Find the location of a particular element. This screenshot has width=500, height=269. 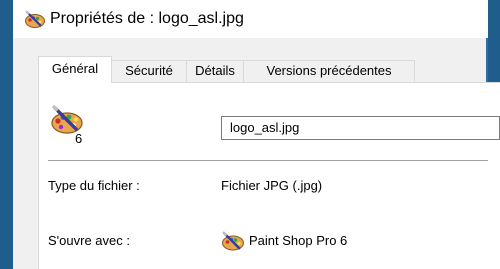

file-type-label: Type du fichier : is located at coordinates (94, 185).